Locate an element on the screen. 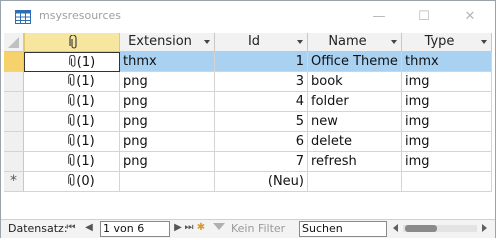 This screenshot has width=496, height=240. type-cell: thmx is located at coordinates (447, 62).